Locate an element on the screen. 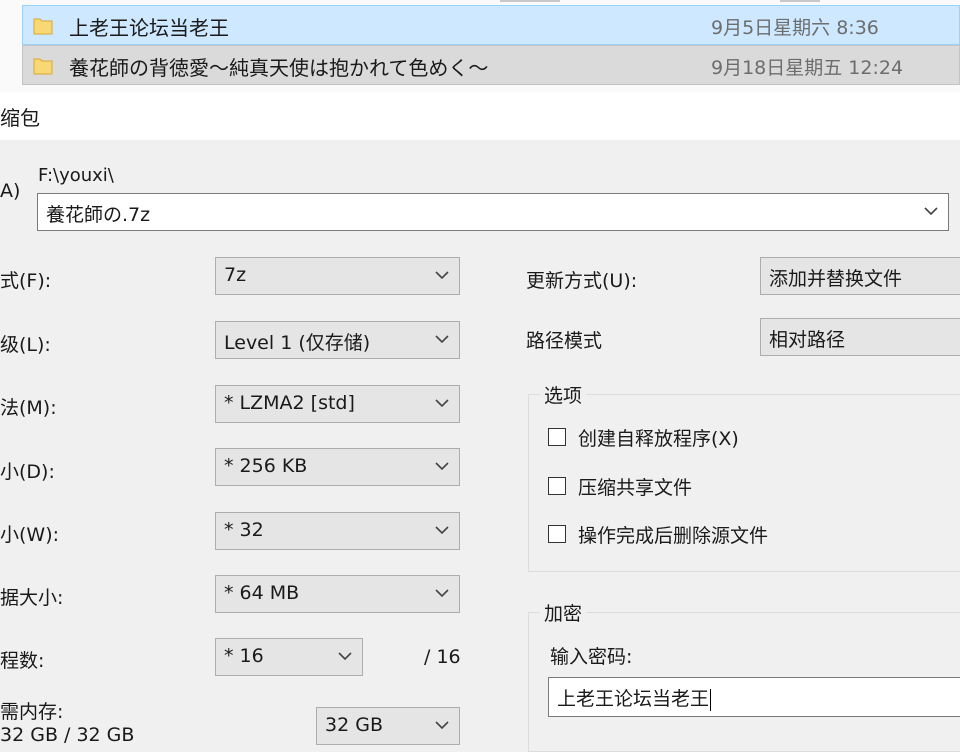  format-value: 7z is located at coordinates (235, 275).